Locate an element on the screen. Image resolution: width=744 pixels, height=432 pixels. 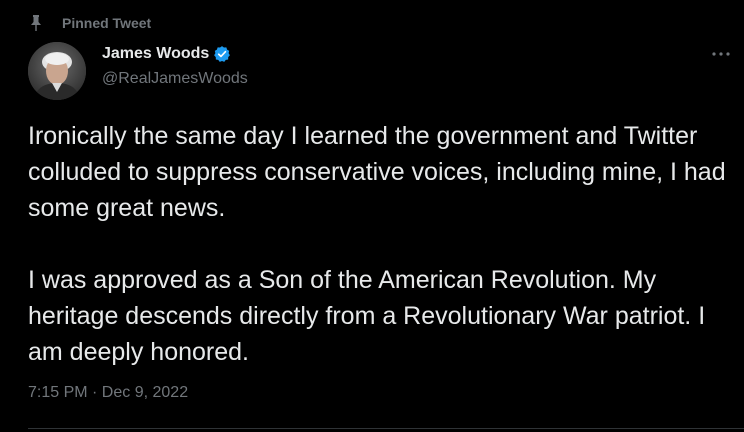
avatar is located at coordinates (57, 71).